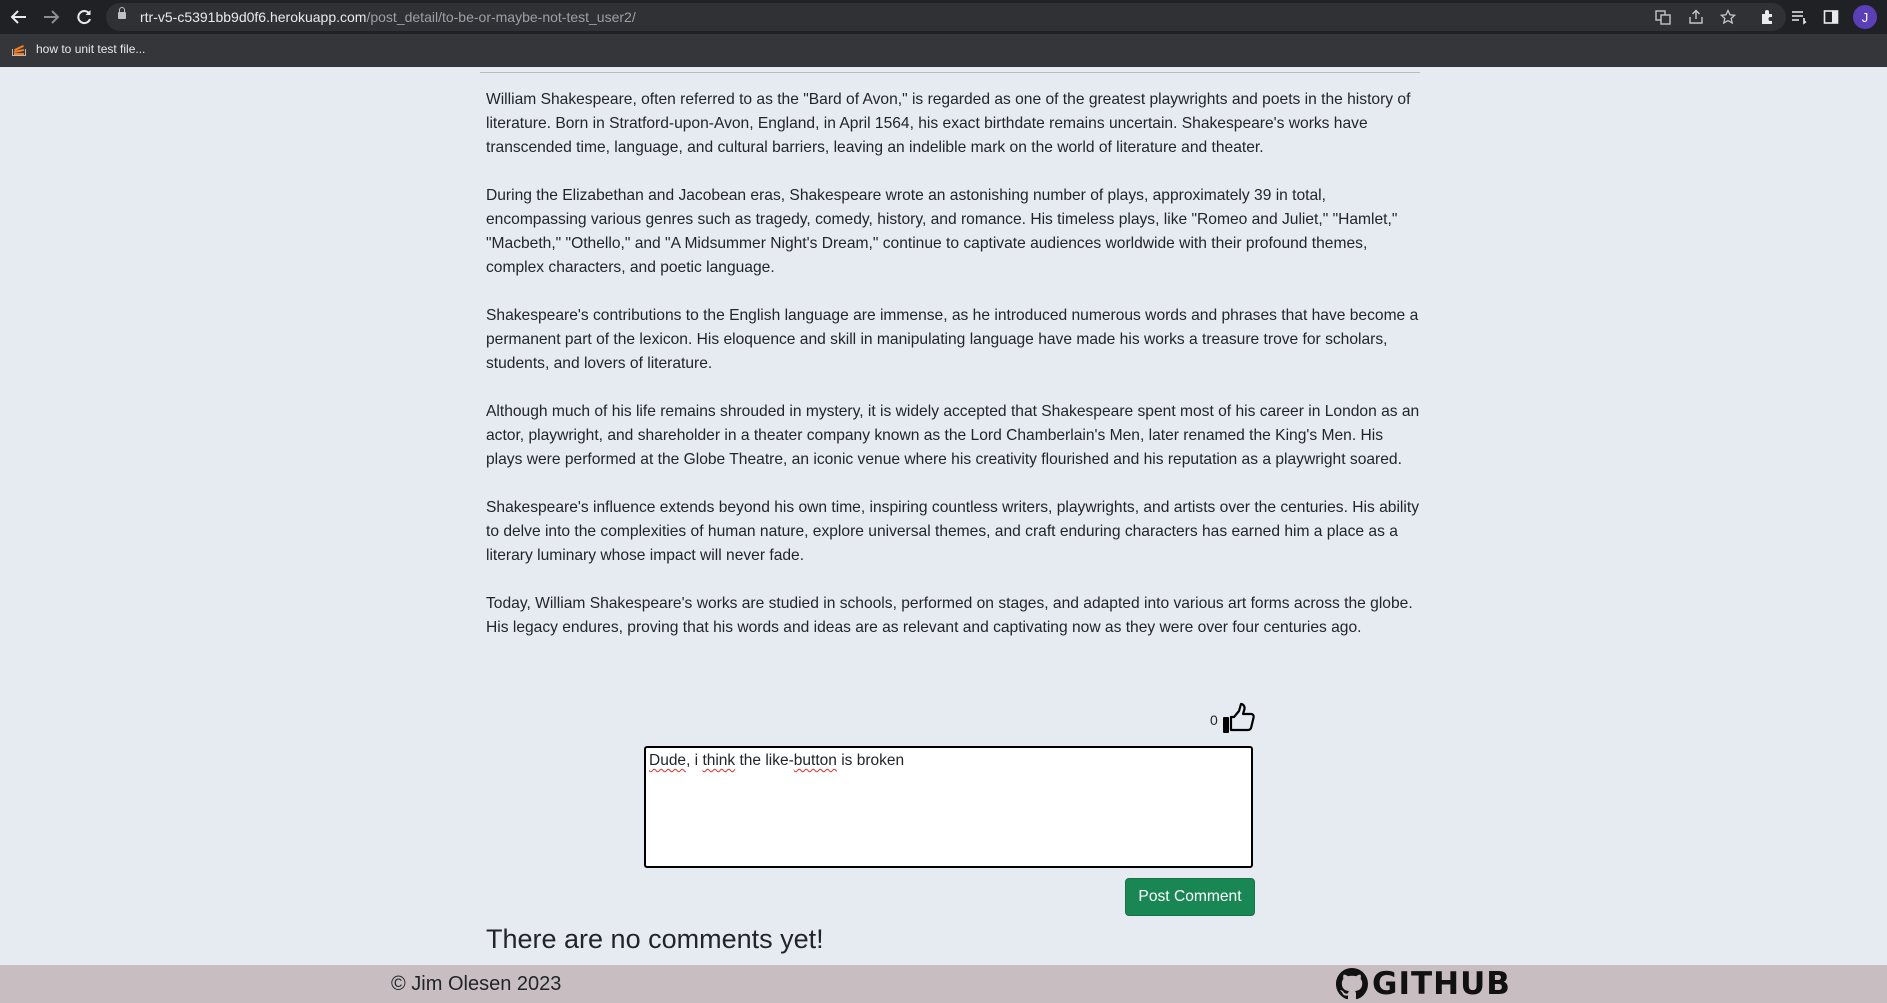 The height and width of the screenshot is (1003, 1887). What do you see at coordinates (1831, 17) in the screenshot?
I see `side-panel-icon` at bounding box center [1831, 17].